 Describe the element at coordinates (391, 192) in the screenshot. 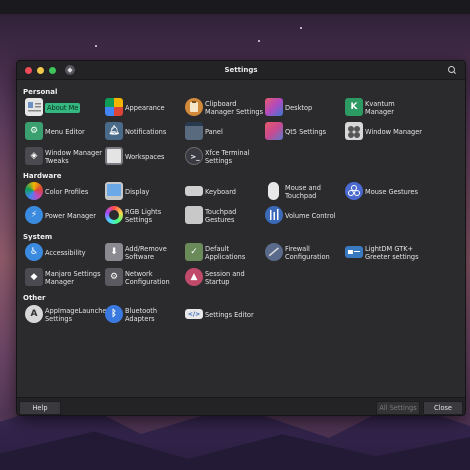

I see `item-label: Mouse Gestures` at that location.